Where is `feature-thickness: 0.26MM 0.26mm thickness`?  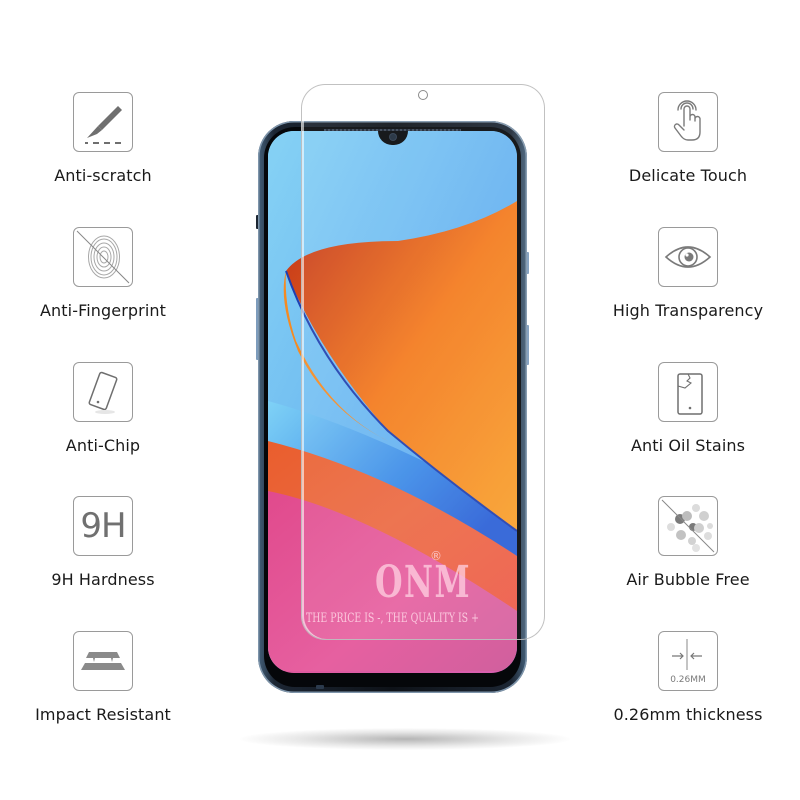 feature-thickness: 0.26MM 0.26mm thickness is located at coordinates (688, 677).